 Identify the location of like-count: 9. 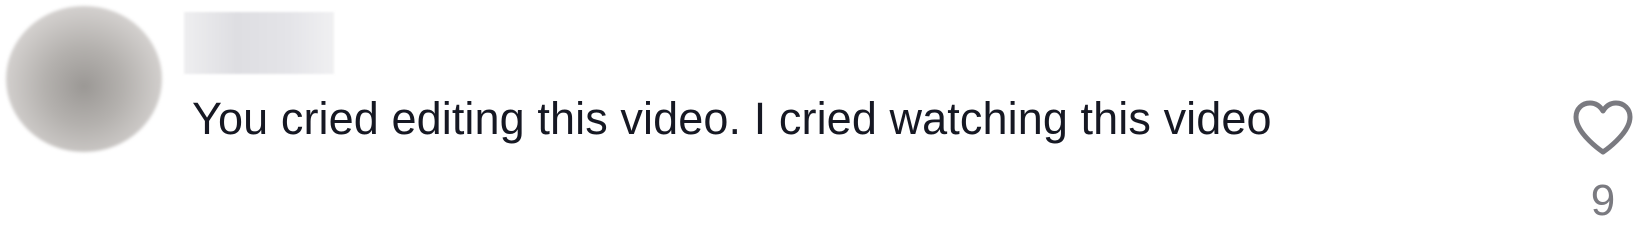
(1603, 200).